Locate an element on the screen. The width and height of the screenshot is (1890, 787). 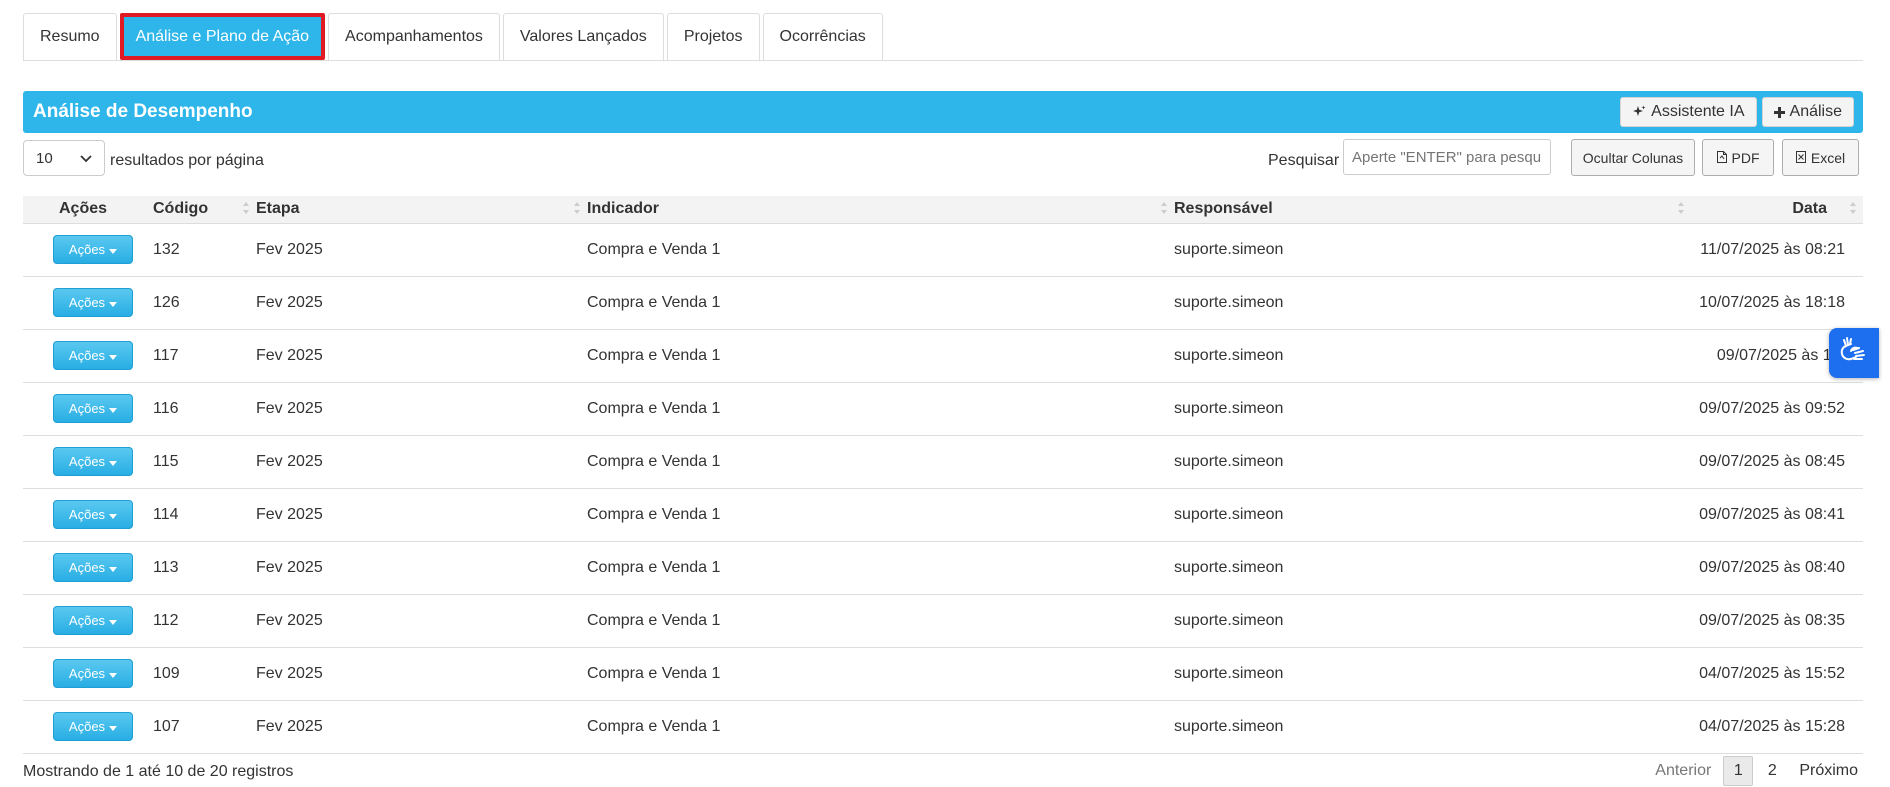
page-length-select: 10 is located at coordinates (64, 158).